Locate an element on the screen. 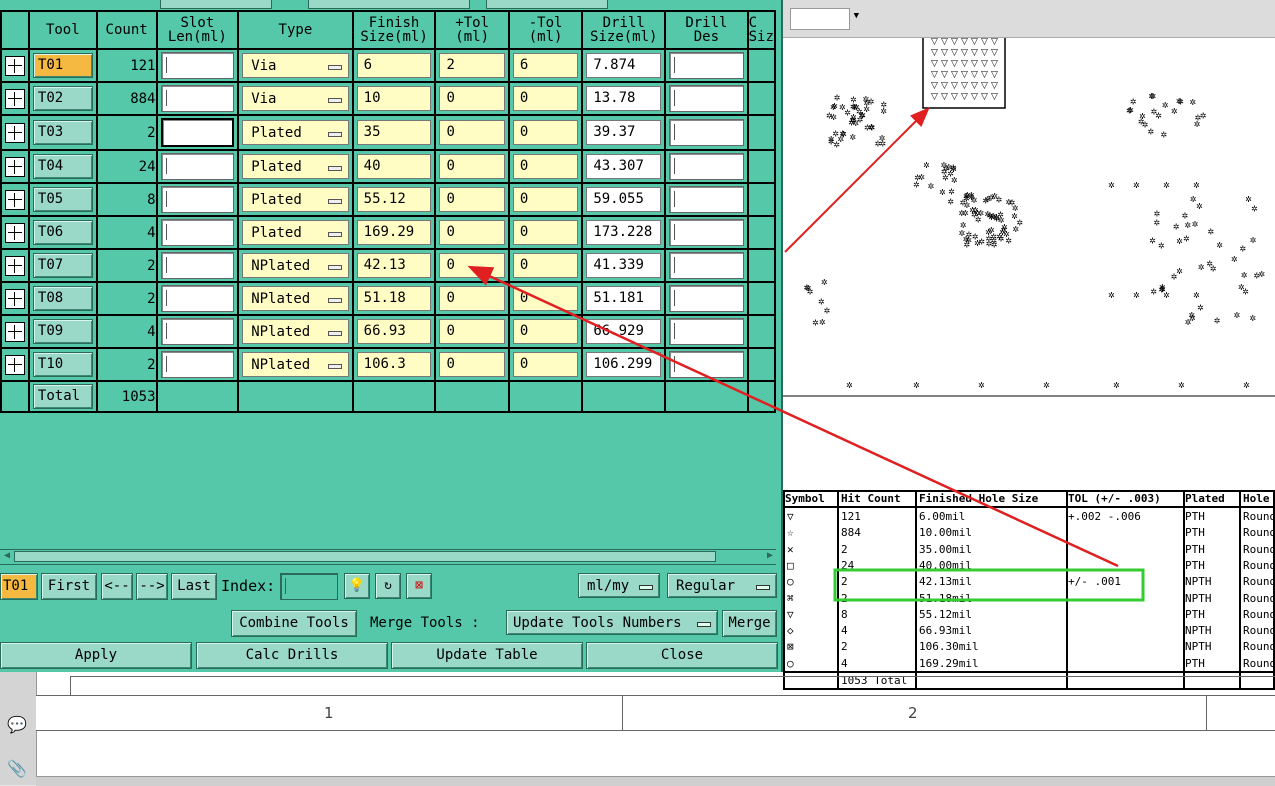  next-button: --> is located at coordinates (152, 586).